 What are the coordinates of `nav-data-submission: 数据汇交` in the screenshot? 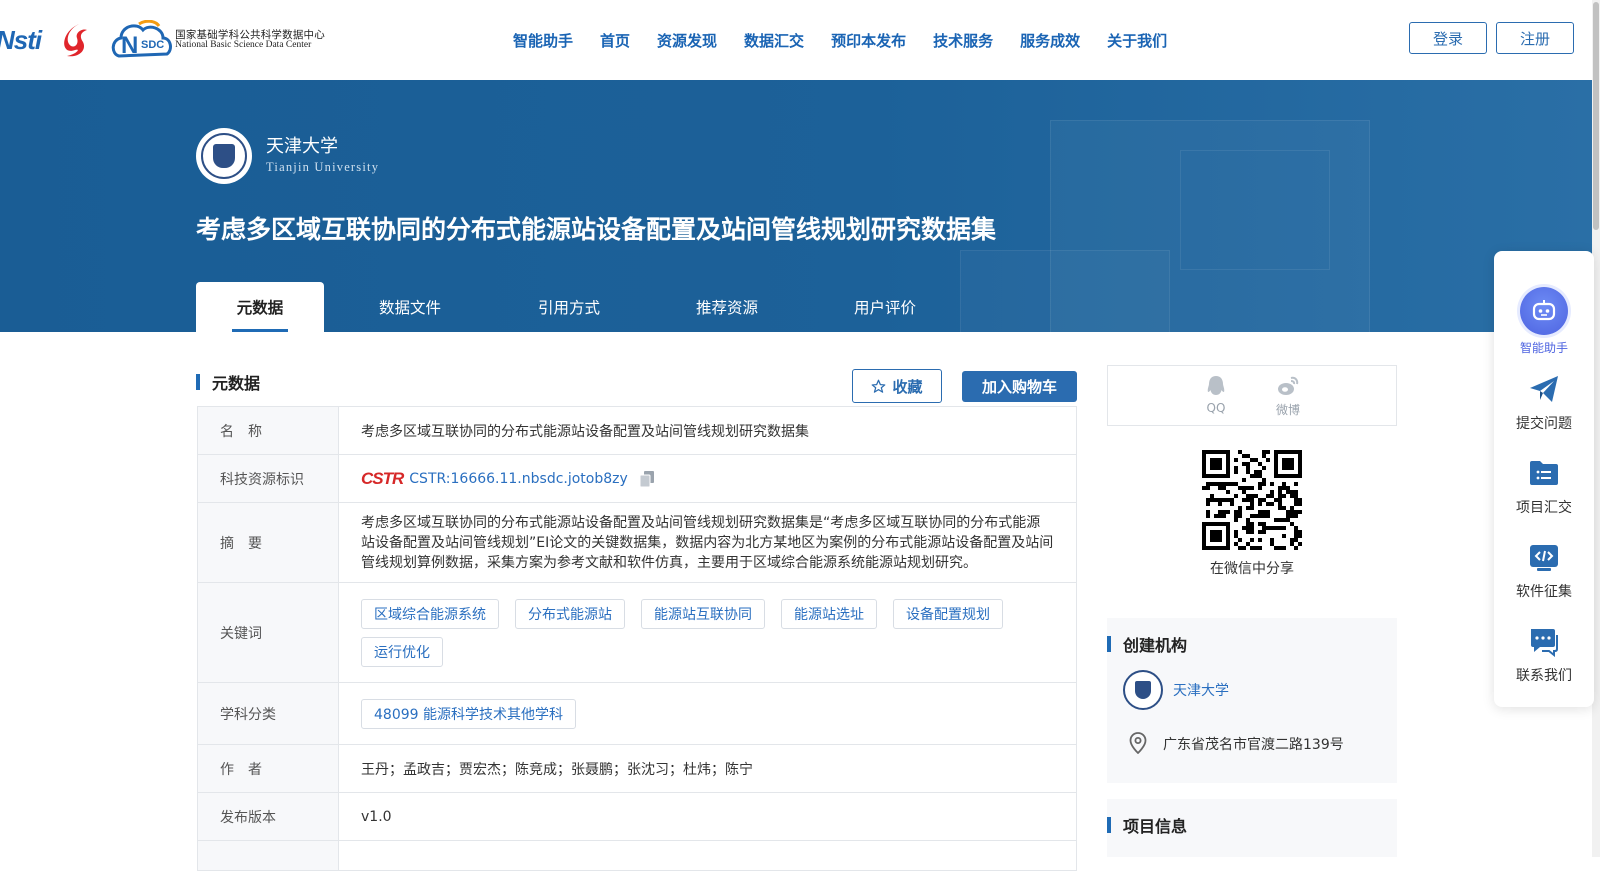 It's located at (774, 40).